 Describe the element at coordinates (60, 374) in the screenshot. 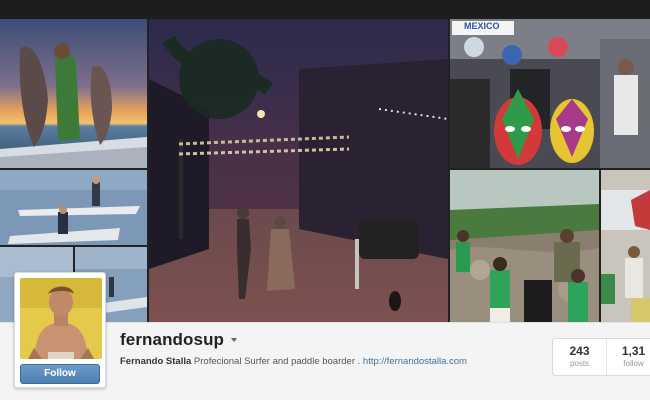

I see `follow-button: Follow` at that location.